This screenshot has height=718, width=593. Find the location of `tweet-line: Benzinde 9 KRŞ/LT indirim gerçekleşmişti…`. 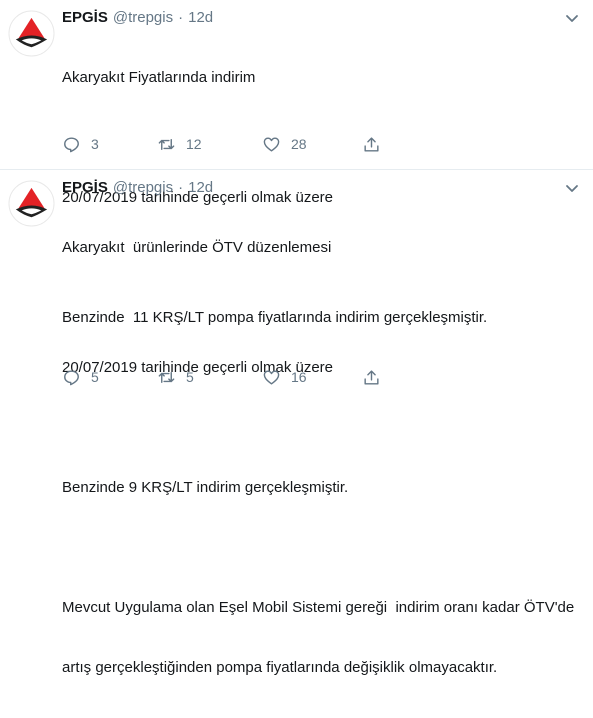

tweet-line: Benzinde 9 KRŞ/LT indirim gerçekleşmişti… is located at coordinates (205, 487).